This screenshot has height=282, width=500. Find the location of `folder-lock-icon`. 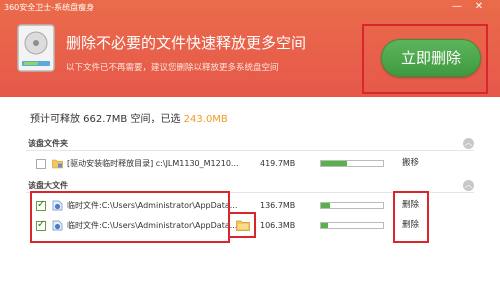

folder-lock-icon is located at coordinates (57, 164).